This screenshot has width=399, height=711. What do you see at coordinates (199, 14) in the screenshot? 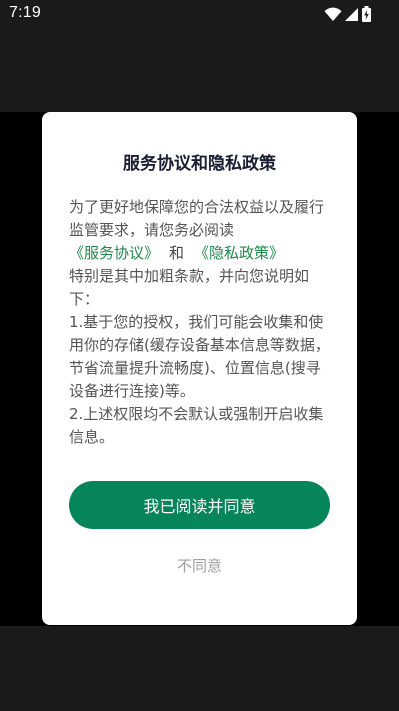
I see `status-bar: 7:19` at bounding box center [199, 14].